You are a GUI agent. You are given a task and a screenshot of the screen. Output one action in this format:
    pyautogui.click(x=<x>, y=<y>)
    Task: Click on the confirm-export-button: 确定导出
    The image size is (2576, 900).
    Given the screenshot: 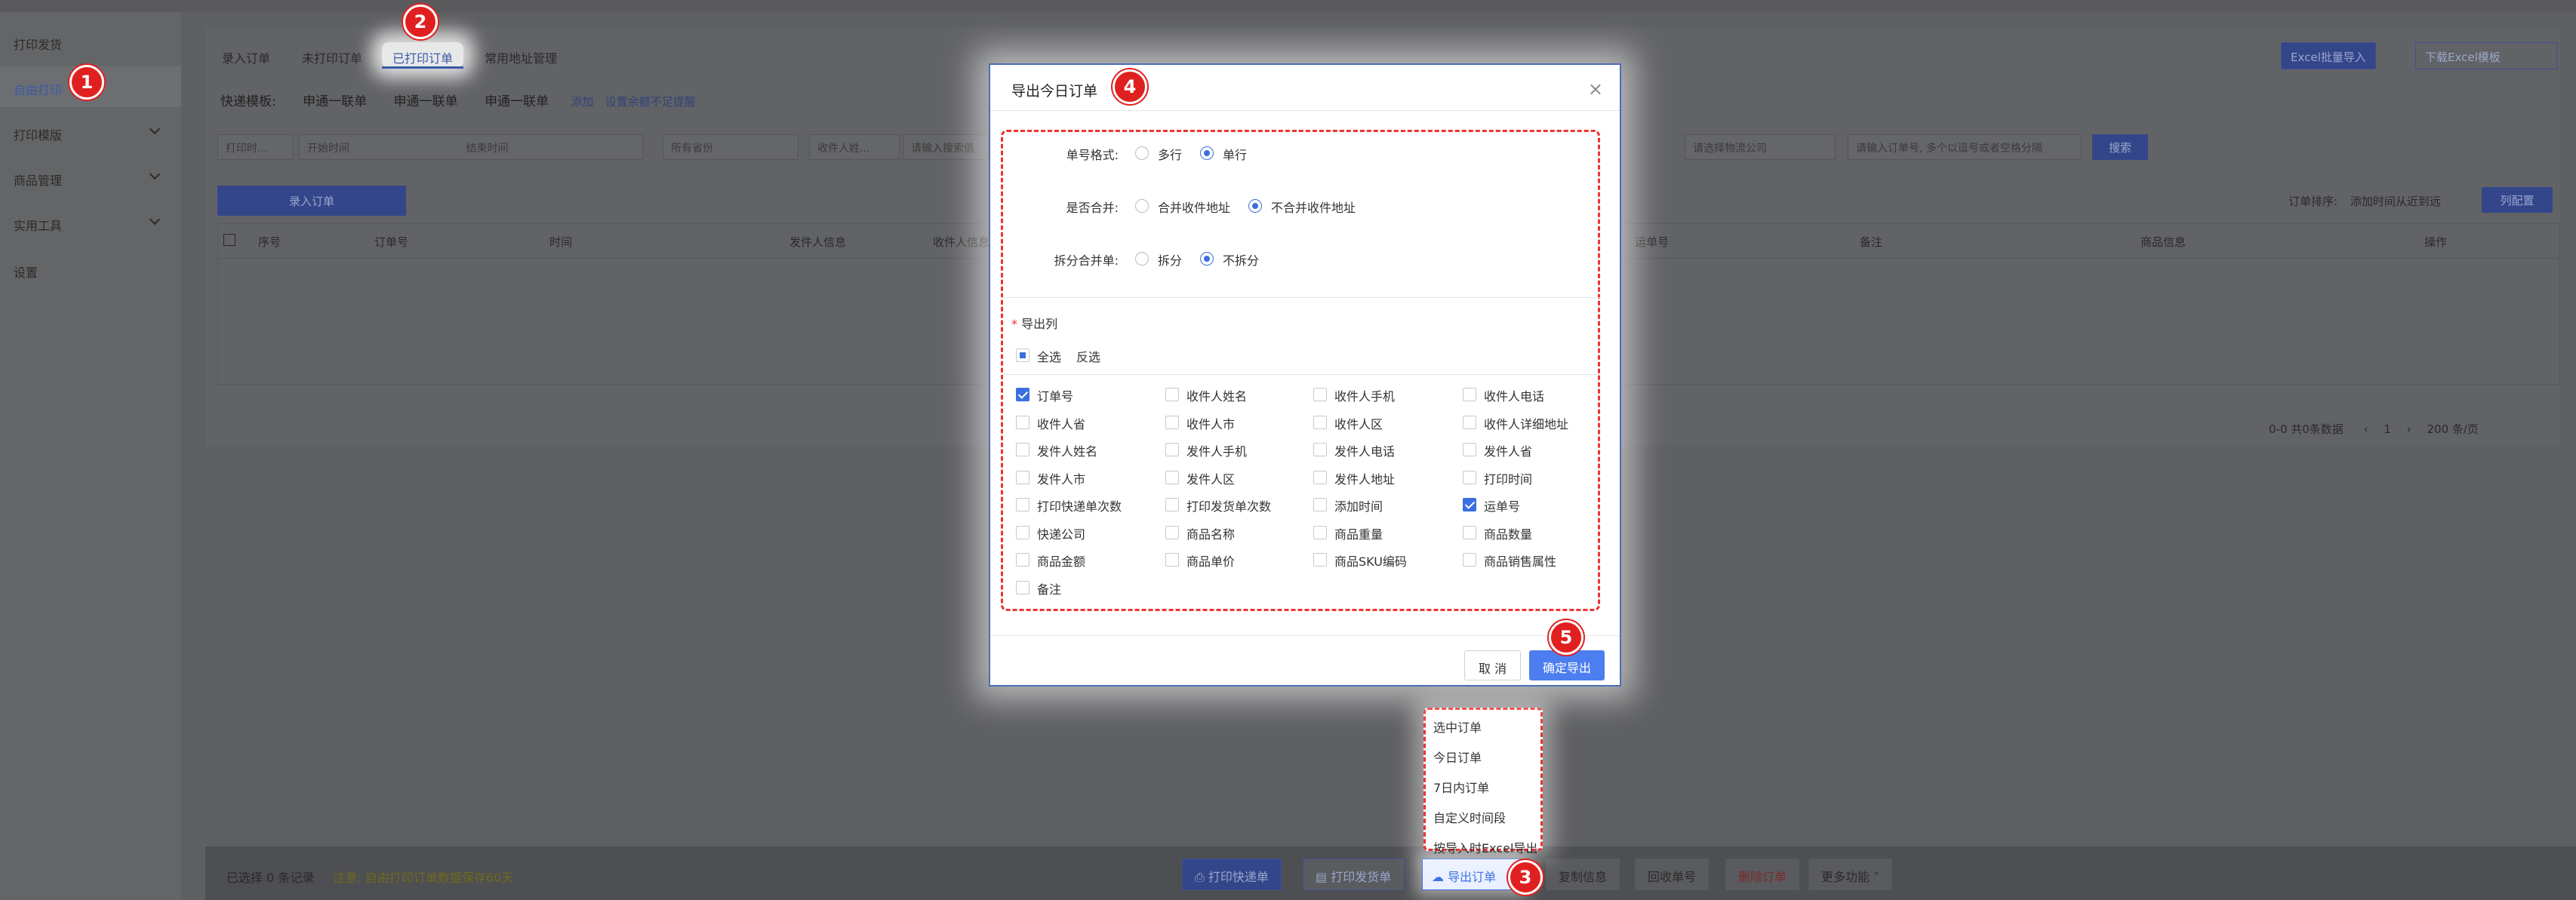 What is the action you would take?
    pyautogui.click(x=1567, y=665)
    